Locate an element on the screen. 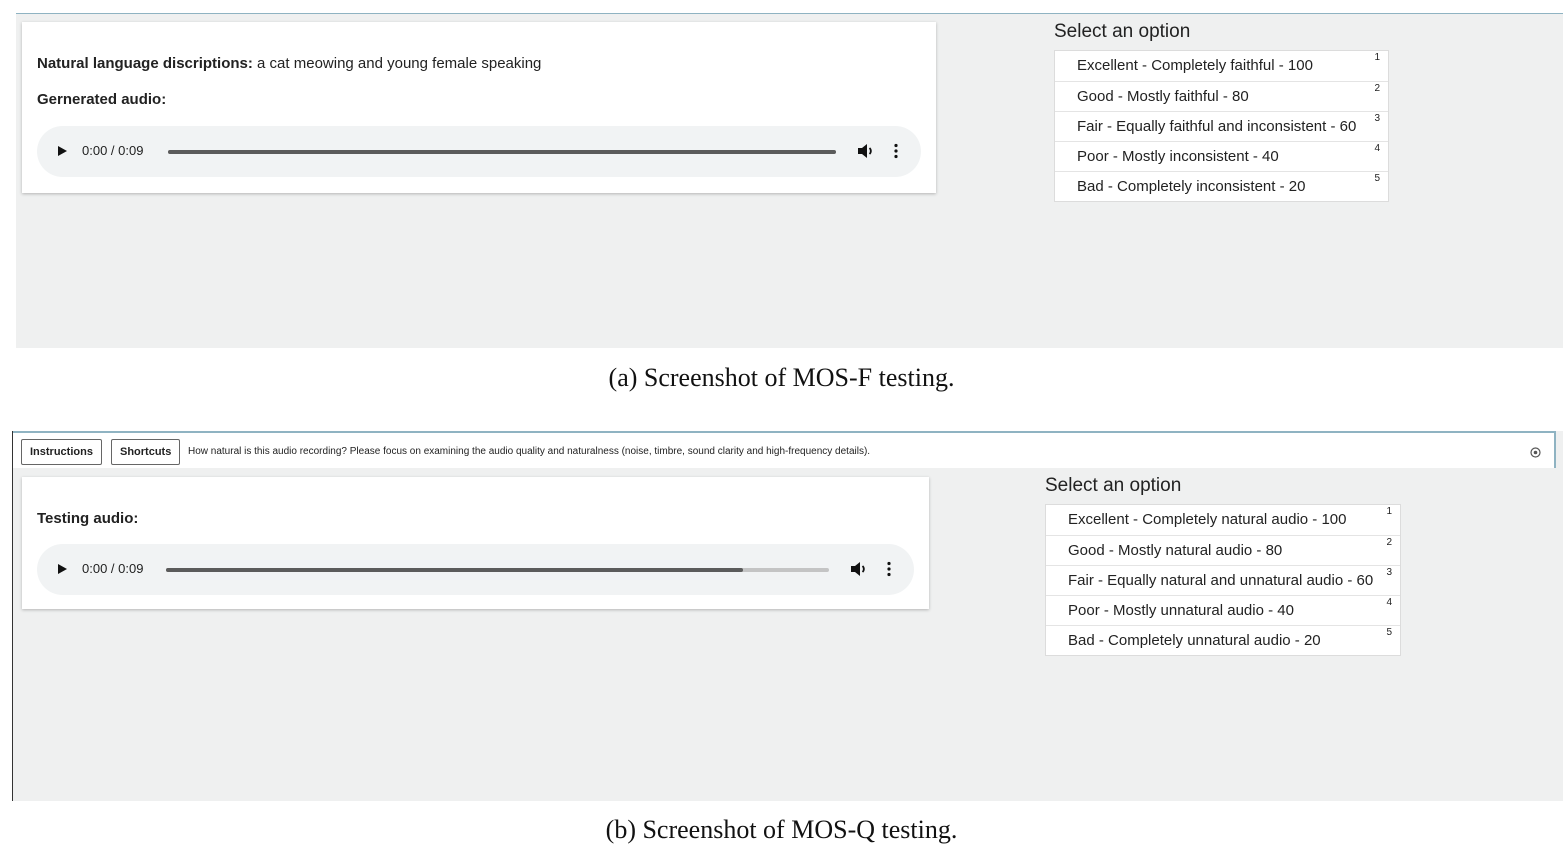  option-good: Good - Mostly faithful - 80 2 is located at coordinates (1221, 96).